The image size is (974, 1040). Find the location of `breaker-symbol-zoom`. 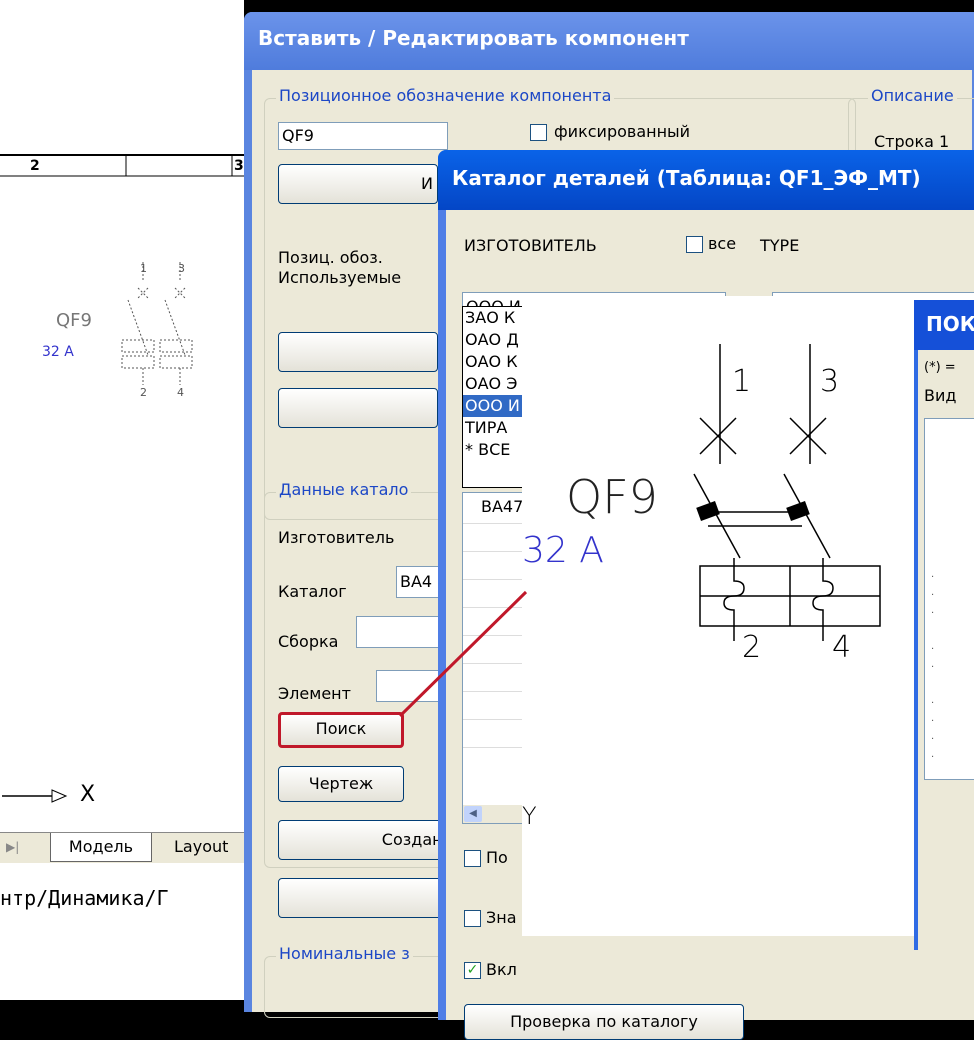

breaker-symbol-zoom is located at coordinates (787, 492).